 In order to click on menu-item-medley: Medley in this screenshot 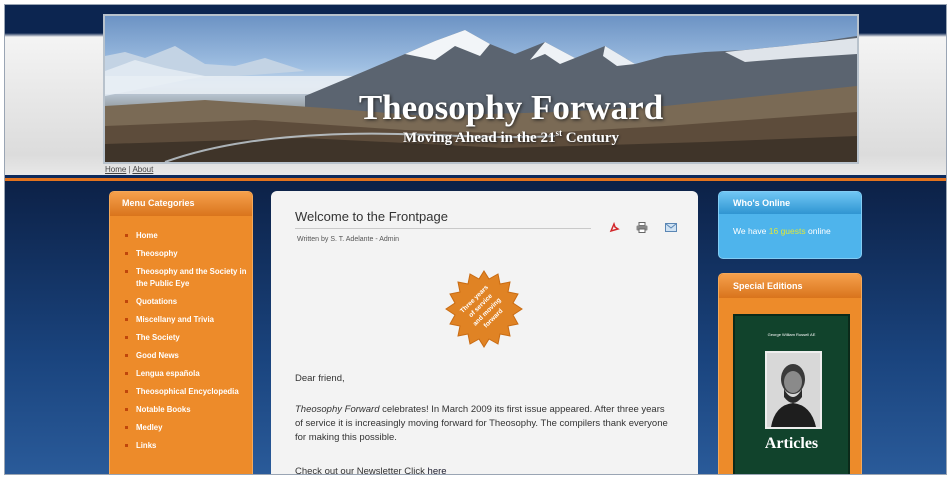, I will do `click(187, 428)`.